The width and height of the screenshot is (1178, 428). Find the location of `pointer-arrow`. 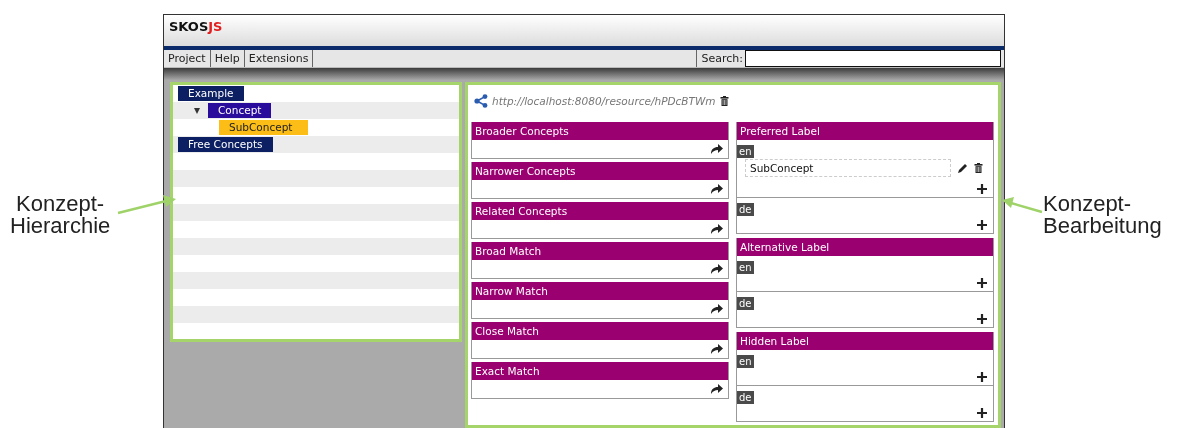

pointer-arrow is located at coordinates (1022, 205).